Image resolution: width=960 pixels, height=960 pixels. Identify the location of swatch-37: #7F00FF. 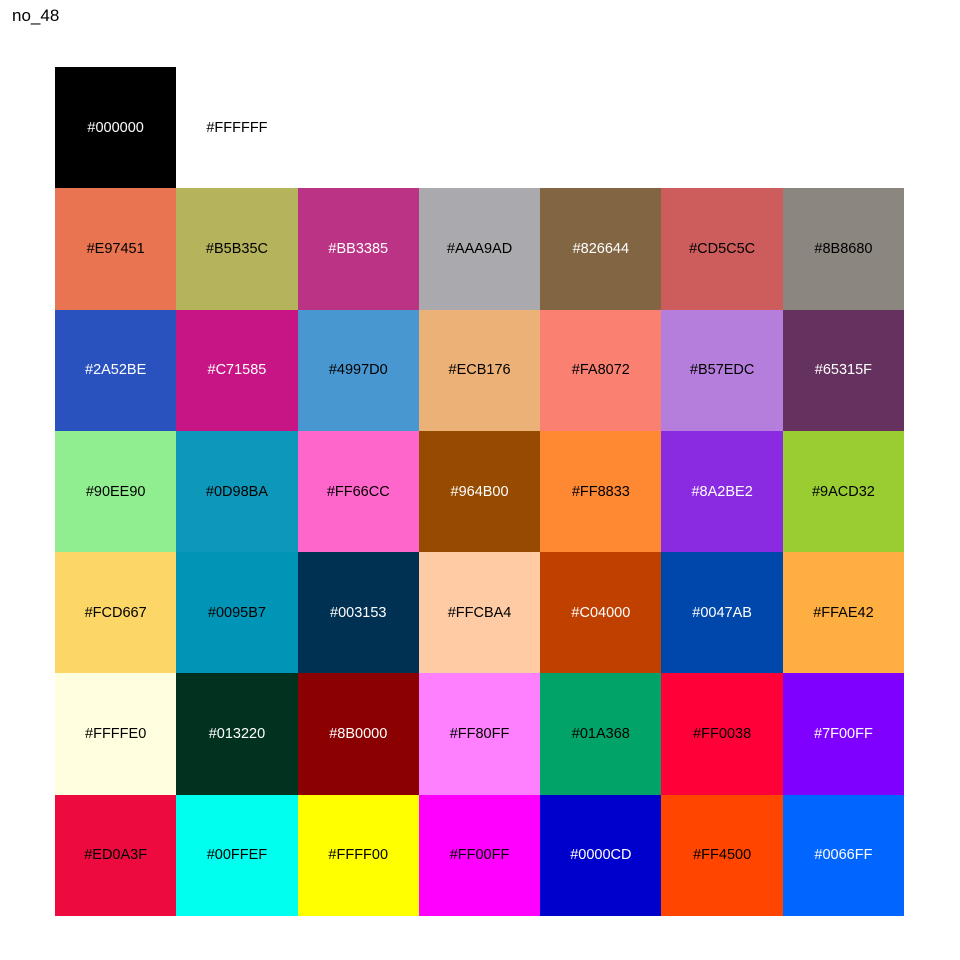
(843, 734).